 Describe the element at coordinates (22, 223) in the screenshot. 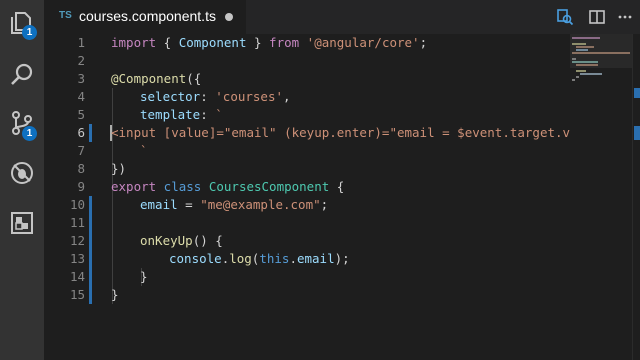

I see `extensions-icon` at that location.